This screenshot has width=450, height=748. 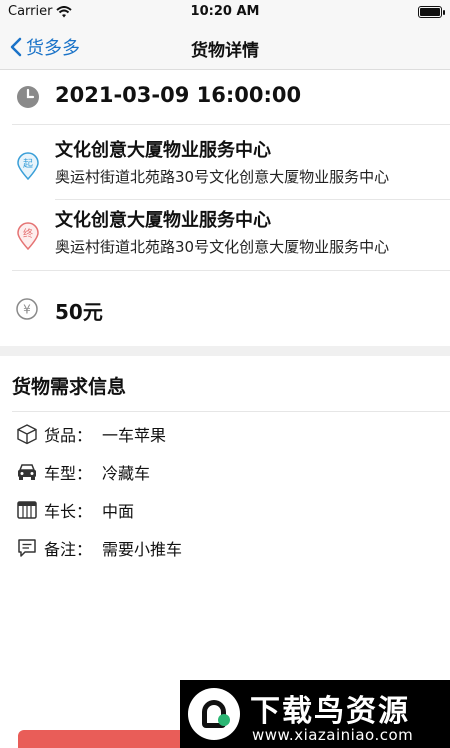 What do you see at coordinates (225, 309) in the screenshot?
I see `price-row: ¥ 50元` at bounding box center [225, 309].